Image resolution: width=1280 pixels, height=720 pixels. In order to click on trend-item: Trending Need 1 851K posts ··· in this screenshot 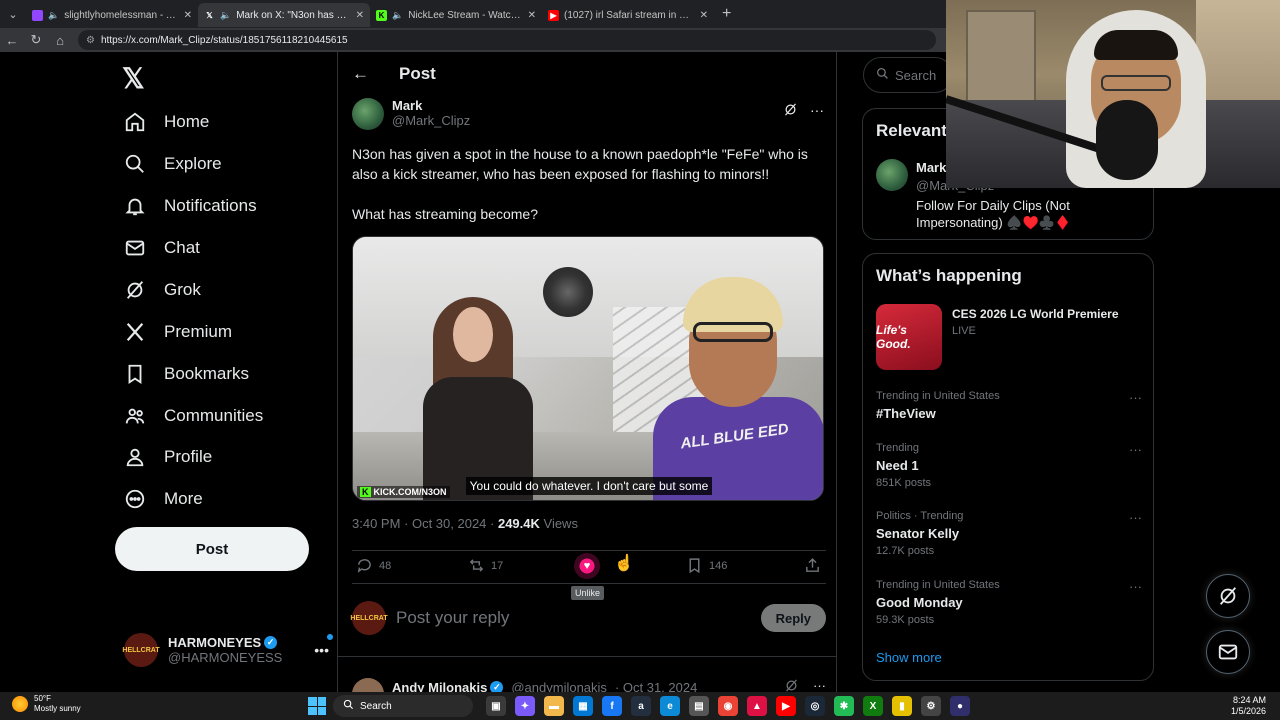, I will do `click(1009, 465)`.